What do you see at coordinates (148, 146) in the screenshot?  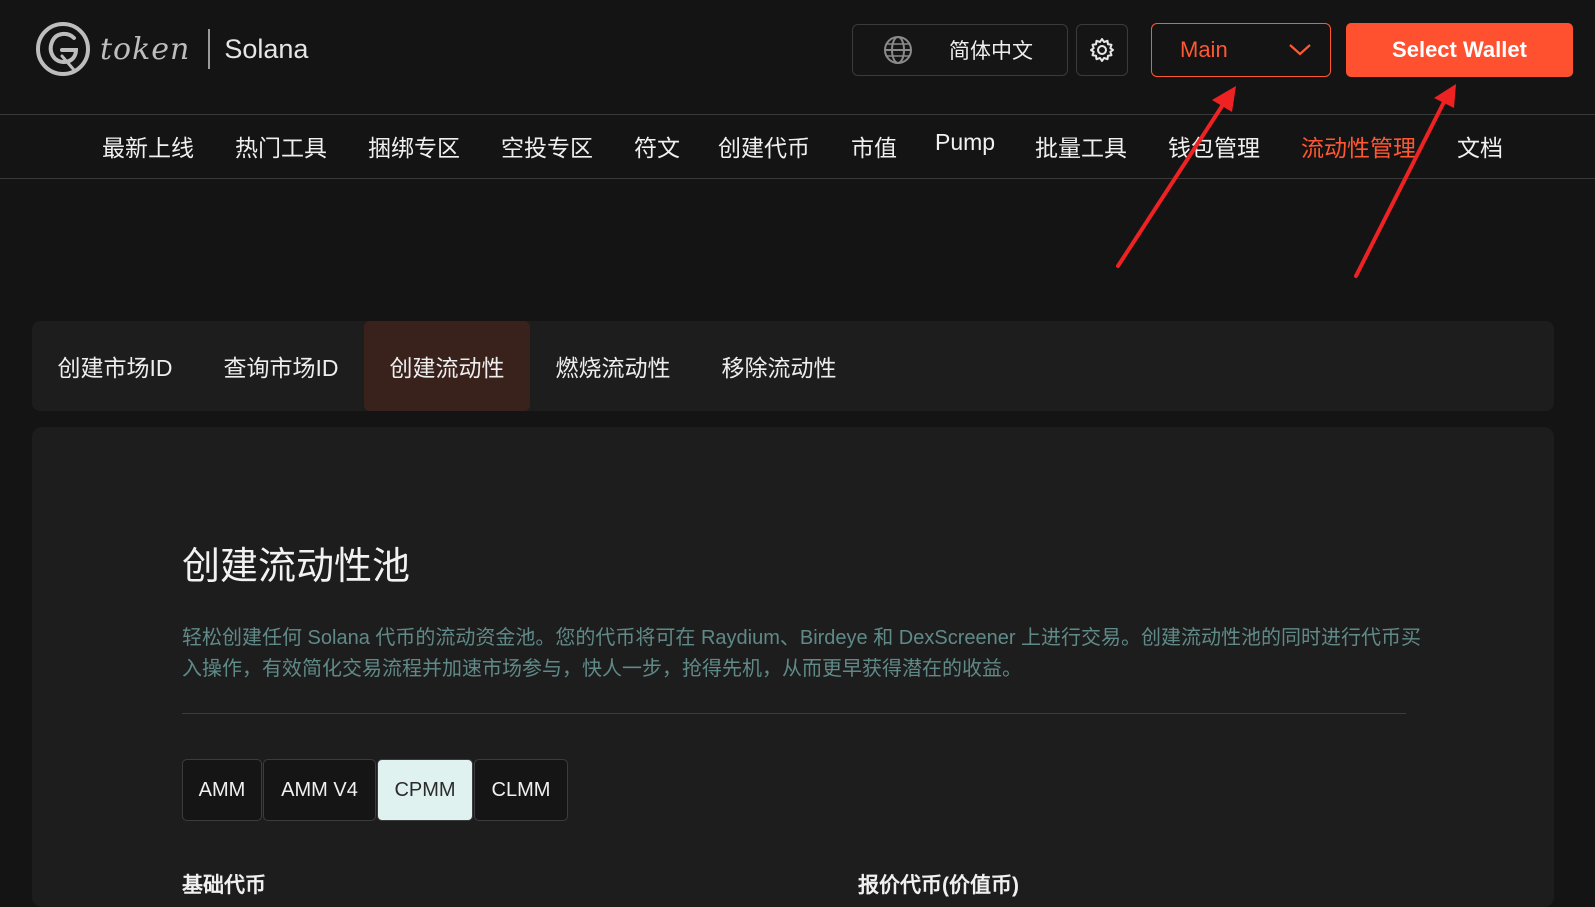 I see `nav-item-latest: 最新上线` at bounding box center [148, 146].